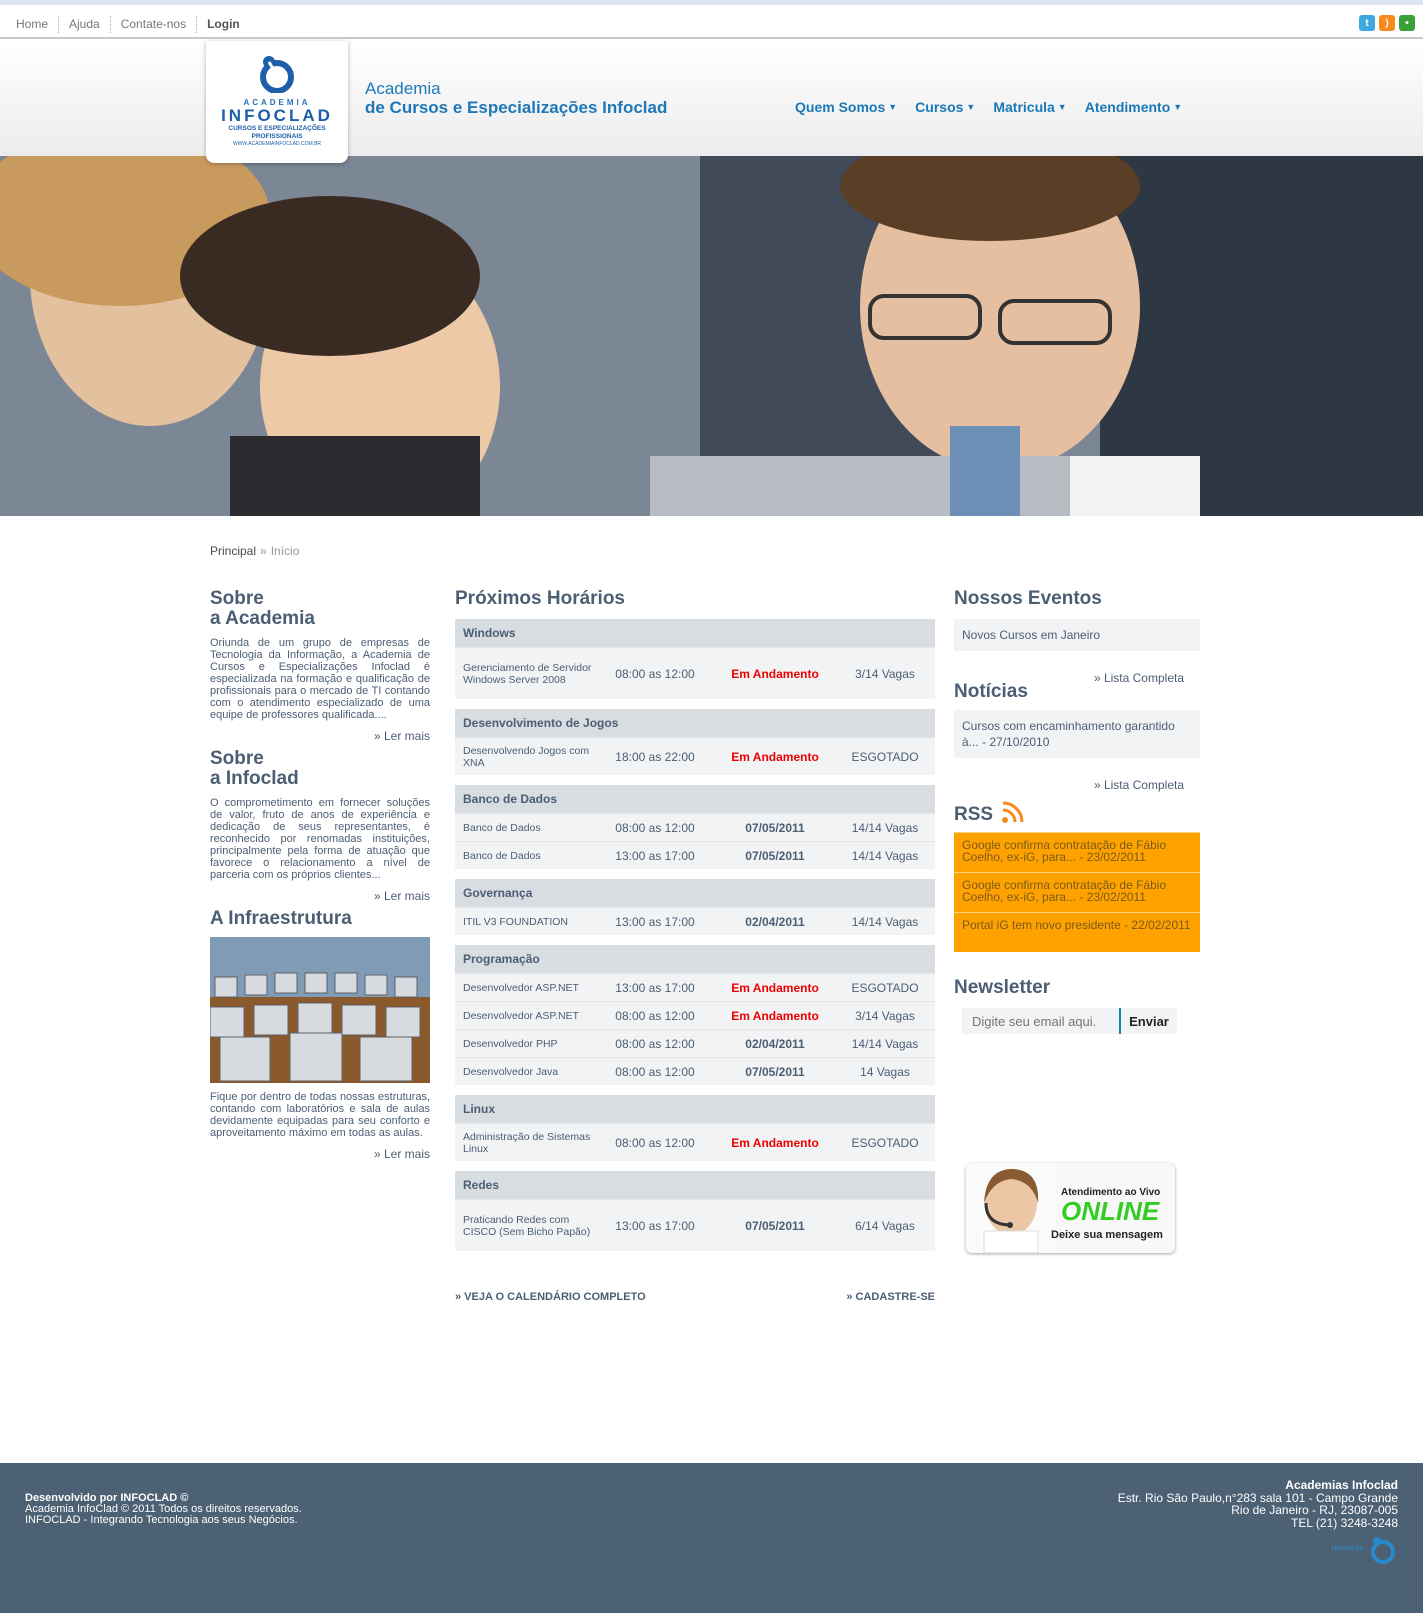 This screenshot has width=1423, height=1613. I want to click on live-online-label: ONLINE, so click(1110, 1211).